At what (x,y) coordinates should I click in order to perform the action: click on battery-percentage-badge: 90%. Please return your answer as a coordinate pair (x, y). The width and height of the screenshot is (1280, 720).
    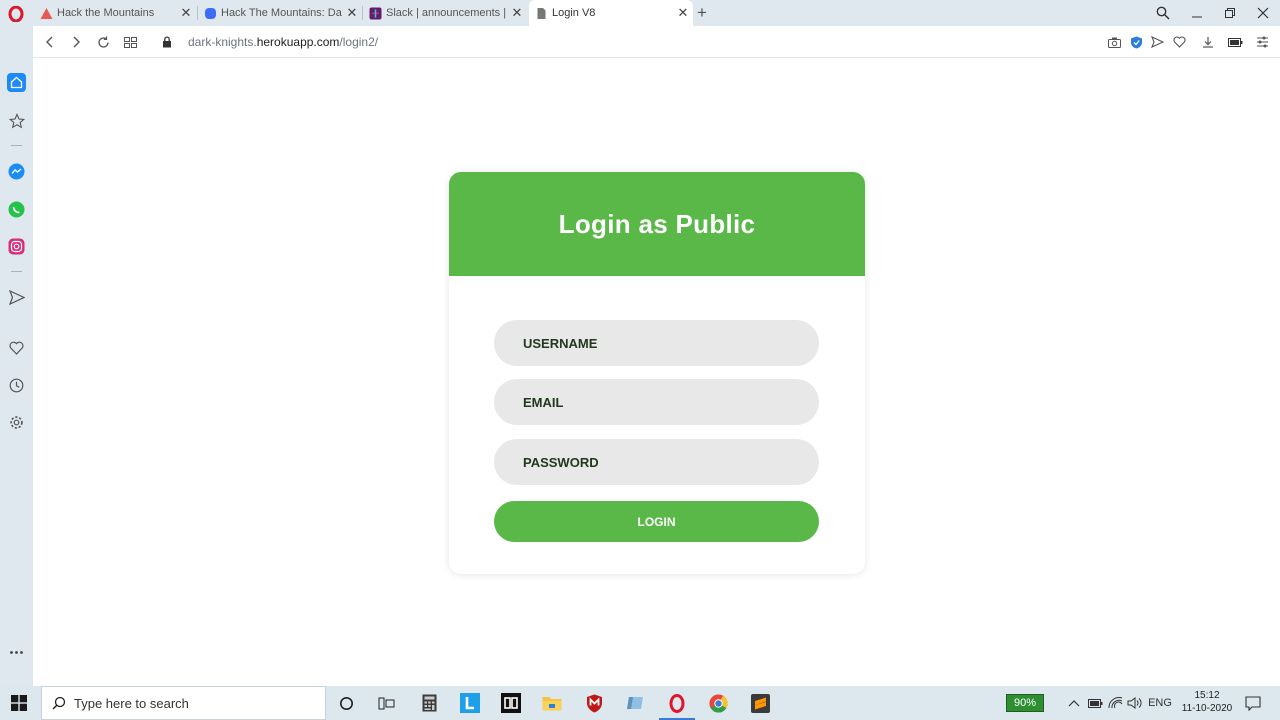
    Looking at the image, I should click on (1025, 703).